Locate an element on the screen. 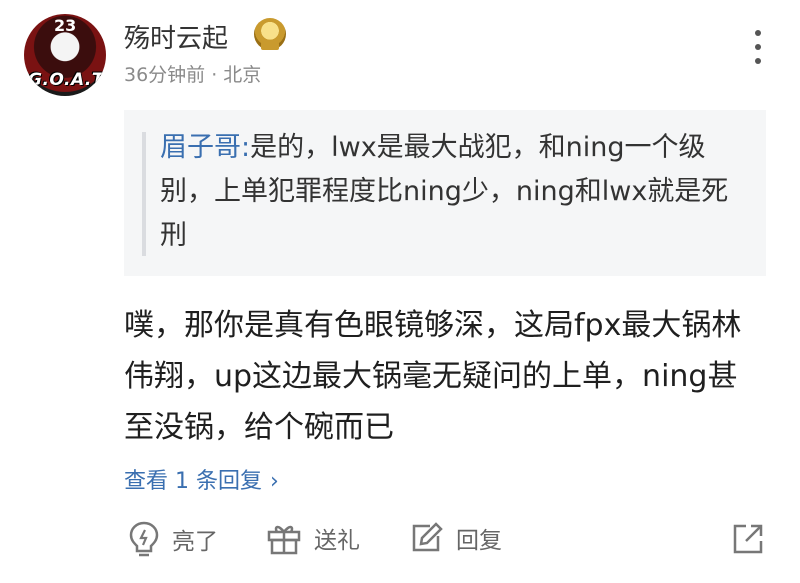  view-replies-link: 查看 1 条回复 › is located at coordinates (201, 479).